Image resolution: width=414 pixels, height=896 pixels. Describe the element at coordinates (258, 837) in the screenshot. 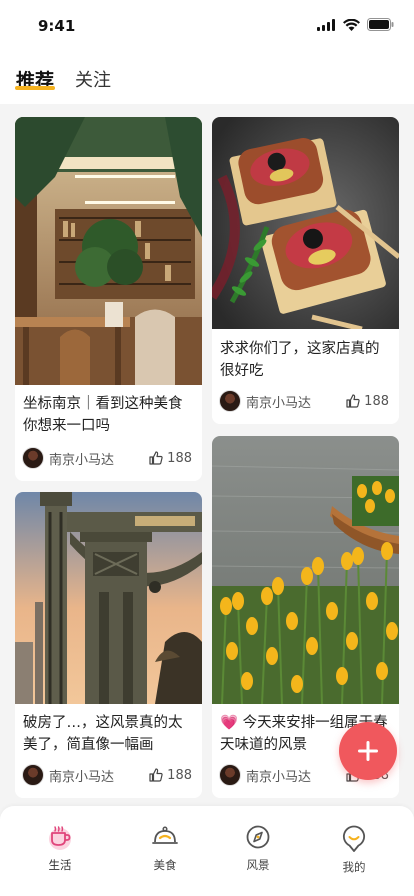

I see `compass-icon` at that location.